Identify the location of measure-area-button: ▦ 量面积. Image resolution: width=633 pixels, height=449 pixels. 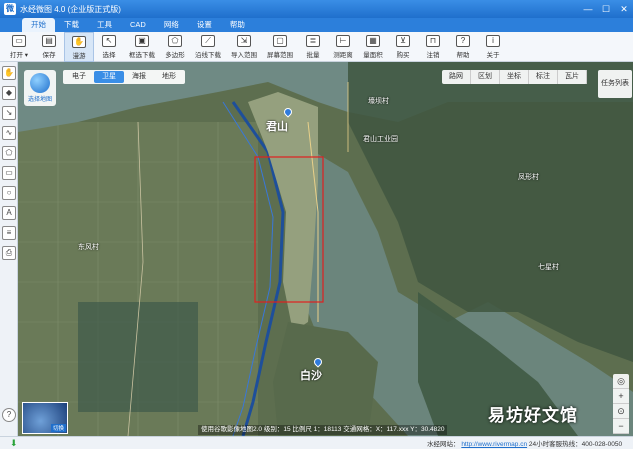
(373, 47).